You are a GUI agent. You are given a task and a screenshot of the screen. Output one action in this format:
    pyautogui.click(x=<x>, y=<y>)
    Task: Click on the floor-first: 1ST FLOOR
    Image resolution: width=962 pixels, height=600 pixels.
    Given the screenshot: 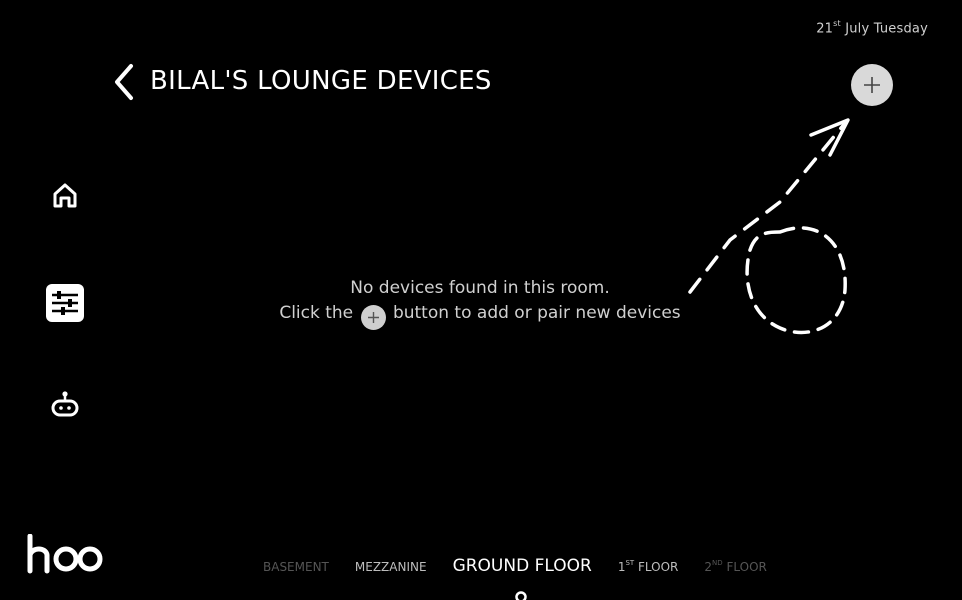 What is the action you would take?
    pyautogui.click(x=648, y=566)
    